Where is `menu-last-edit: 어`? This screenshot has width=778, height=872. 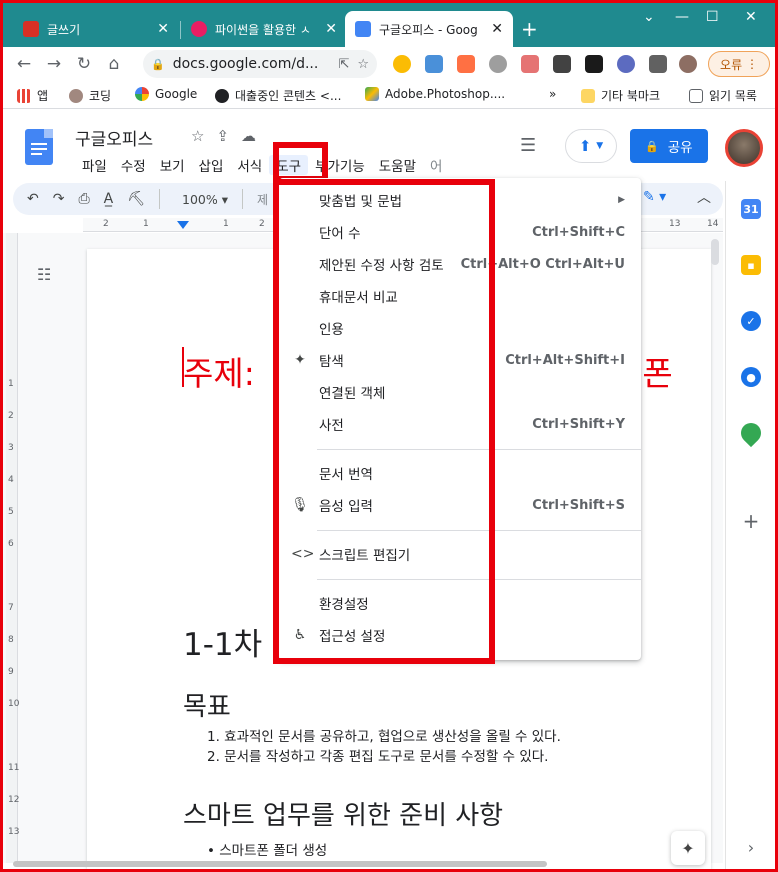 menu-last-edit: 어 is located at coordinates (436, 165).